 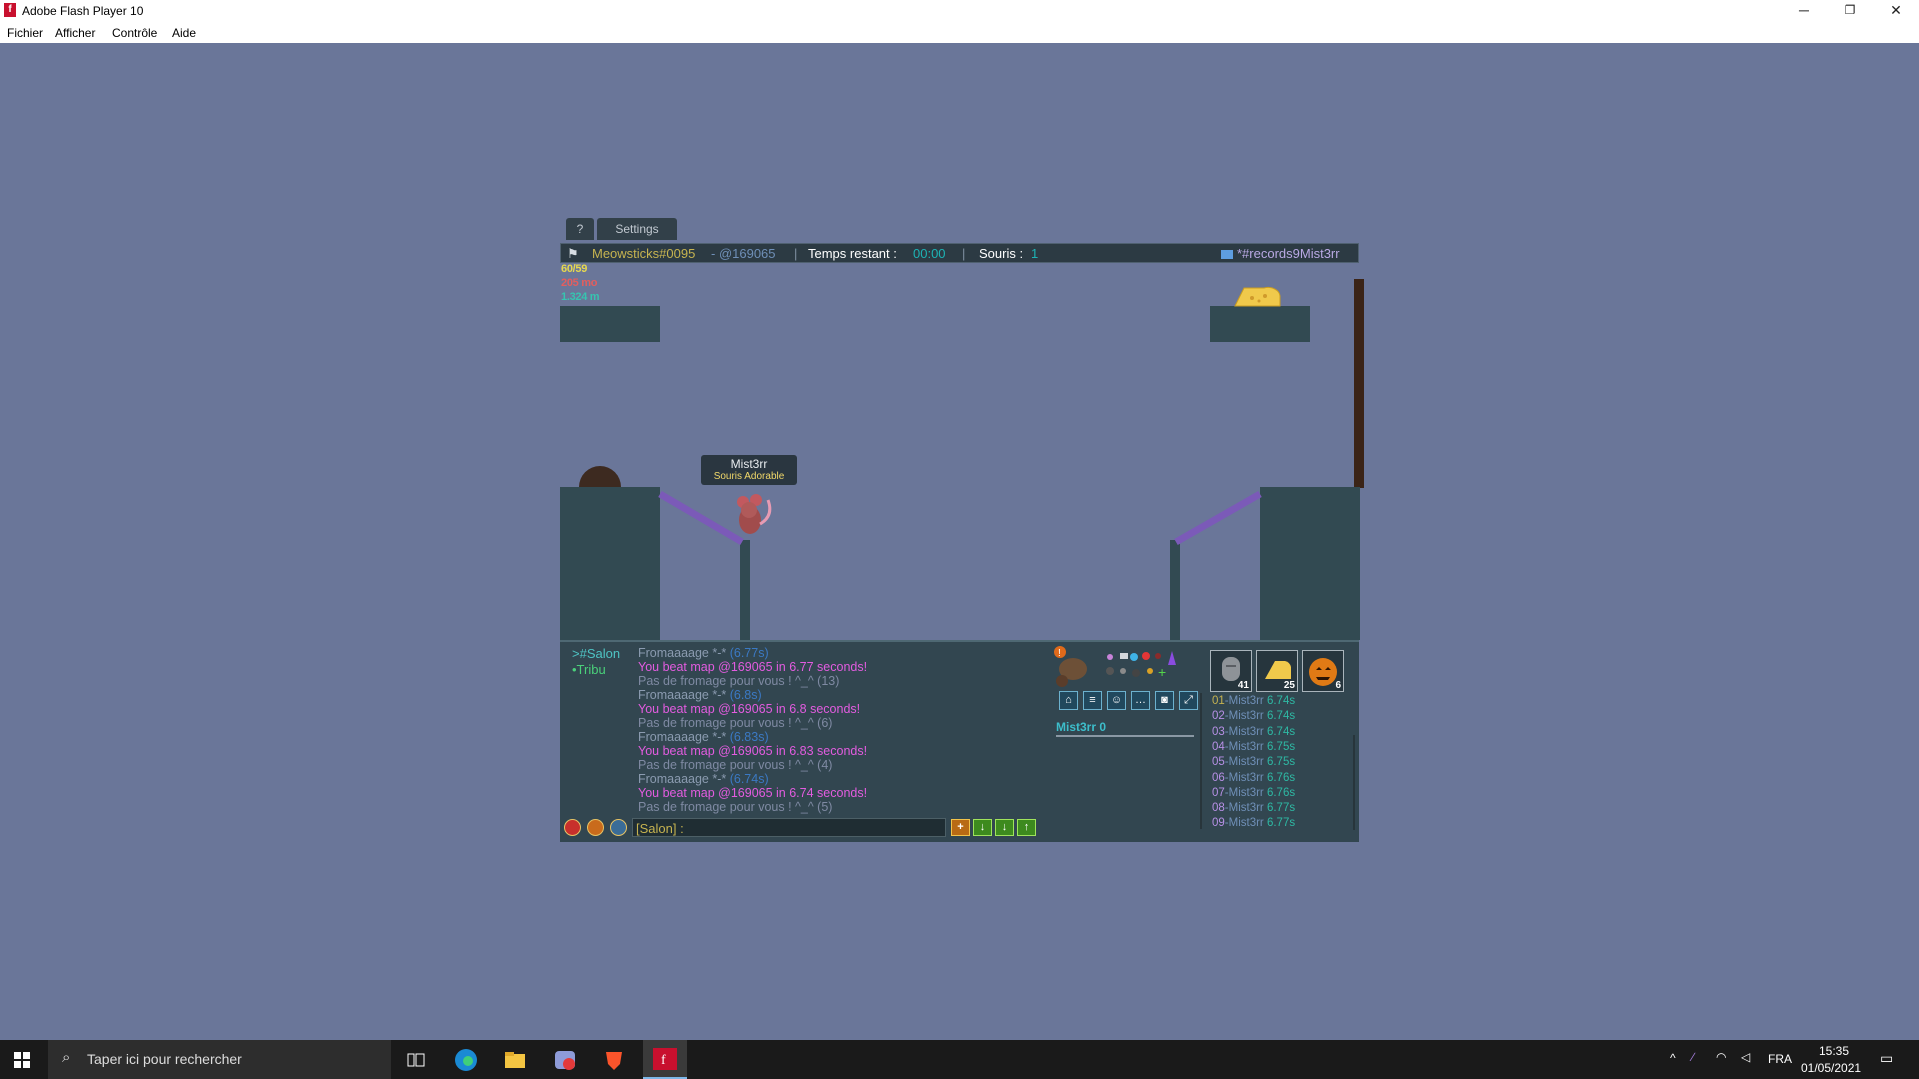 I want to click on tombstone-slot: 41, so click(x=1231, y=671).